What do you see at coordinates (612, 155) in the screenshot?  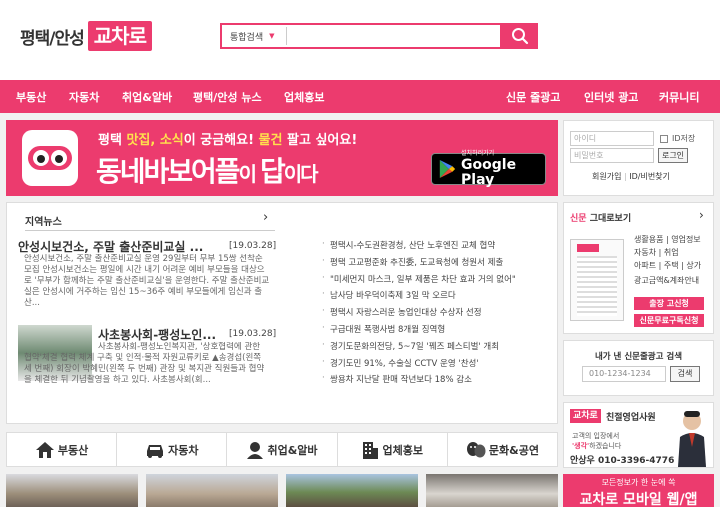 I see `password-field: 비밀번호` at bounding box center [612, 155].